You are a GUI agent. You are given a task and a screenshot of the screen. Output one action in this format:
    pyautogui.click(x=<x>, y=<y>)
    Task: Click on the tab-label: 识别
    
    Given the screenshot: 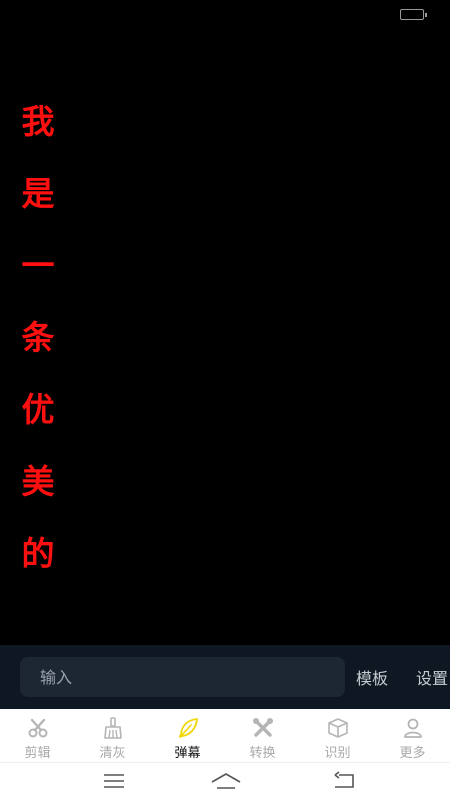 What is the action you would take?
    pyautogui.click(x=337, y=753)
    